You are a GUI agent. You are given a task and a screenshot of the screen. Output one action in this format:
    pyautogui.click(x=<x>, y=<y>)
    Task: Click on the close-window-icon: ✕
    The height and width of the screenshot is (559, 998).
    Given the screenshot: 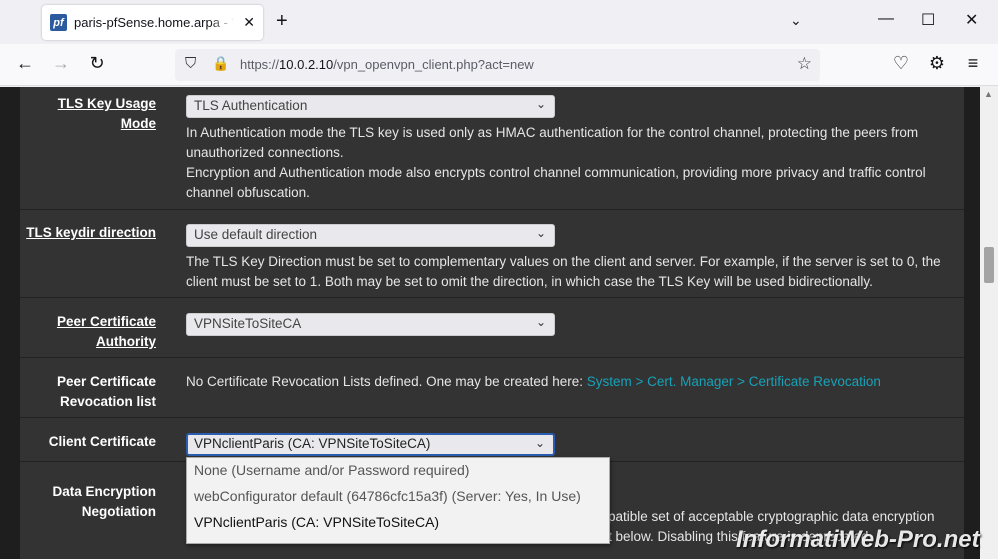 What is the action you would take?
    pyautogui.click(x=971, y=20)
    